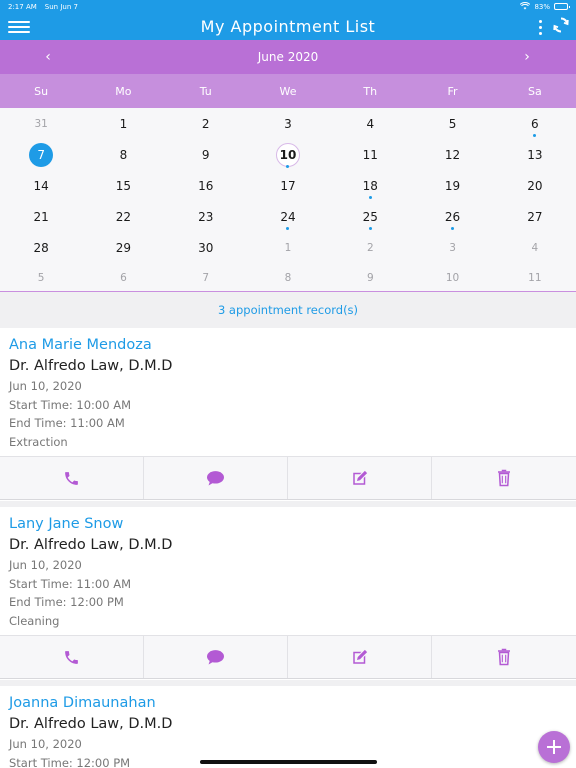  I want to click on day-number: 27, so click(535, 216).